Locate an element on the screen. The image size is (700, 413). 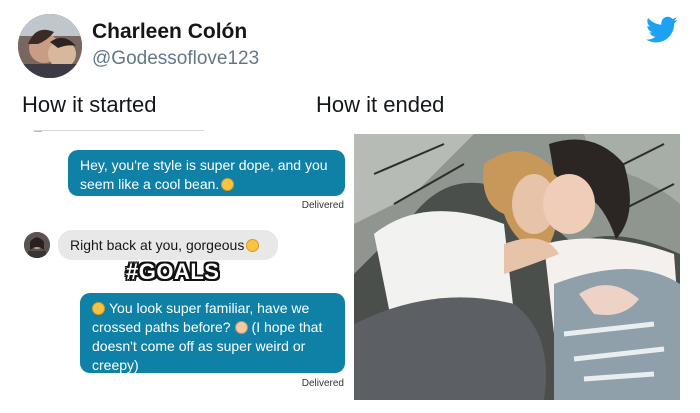
display-name: Charleen Colón is located at coordinates (169, 32).